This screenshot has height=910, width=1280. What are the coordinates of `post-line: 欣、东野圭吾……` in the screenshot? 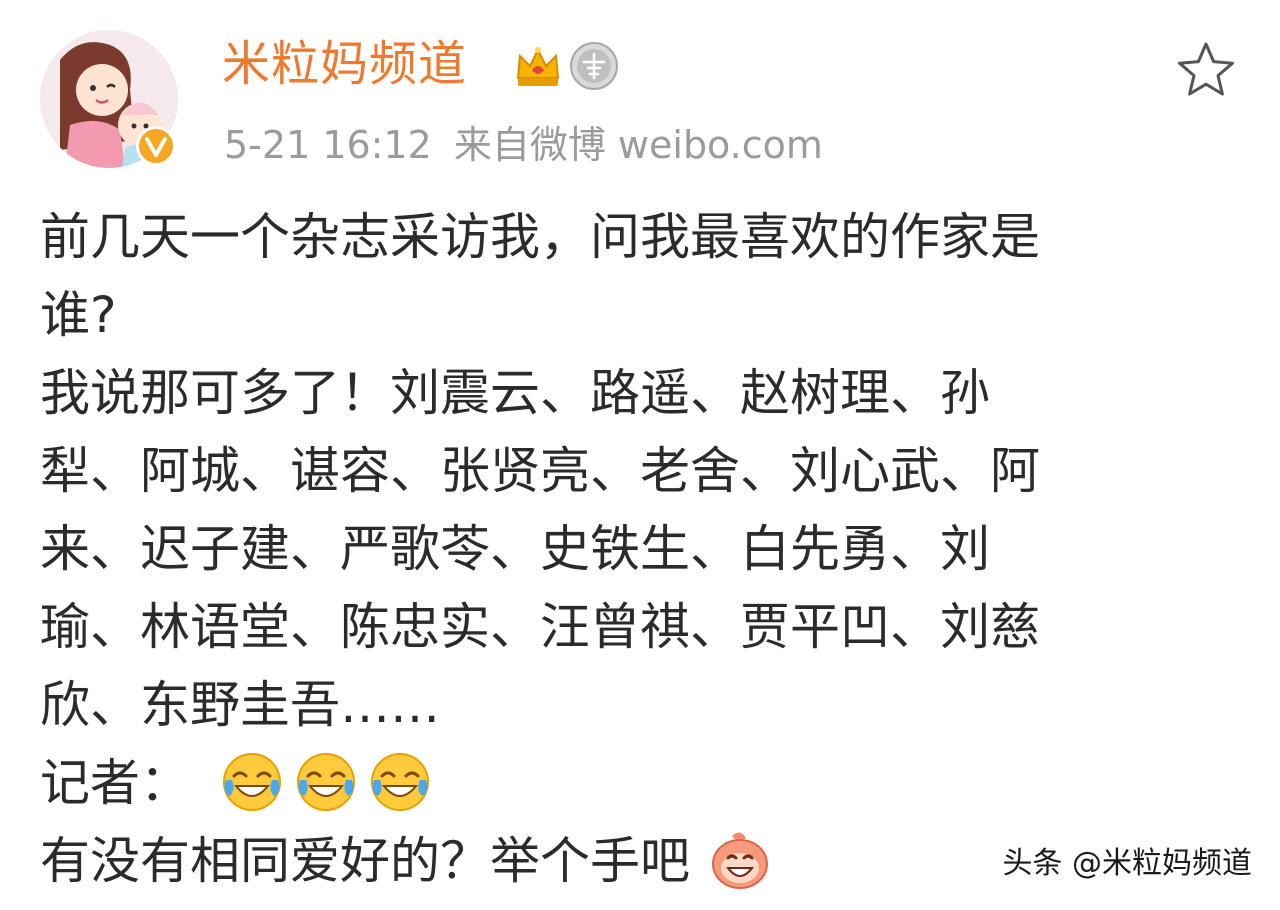 It's located at (240, 705).